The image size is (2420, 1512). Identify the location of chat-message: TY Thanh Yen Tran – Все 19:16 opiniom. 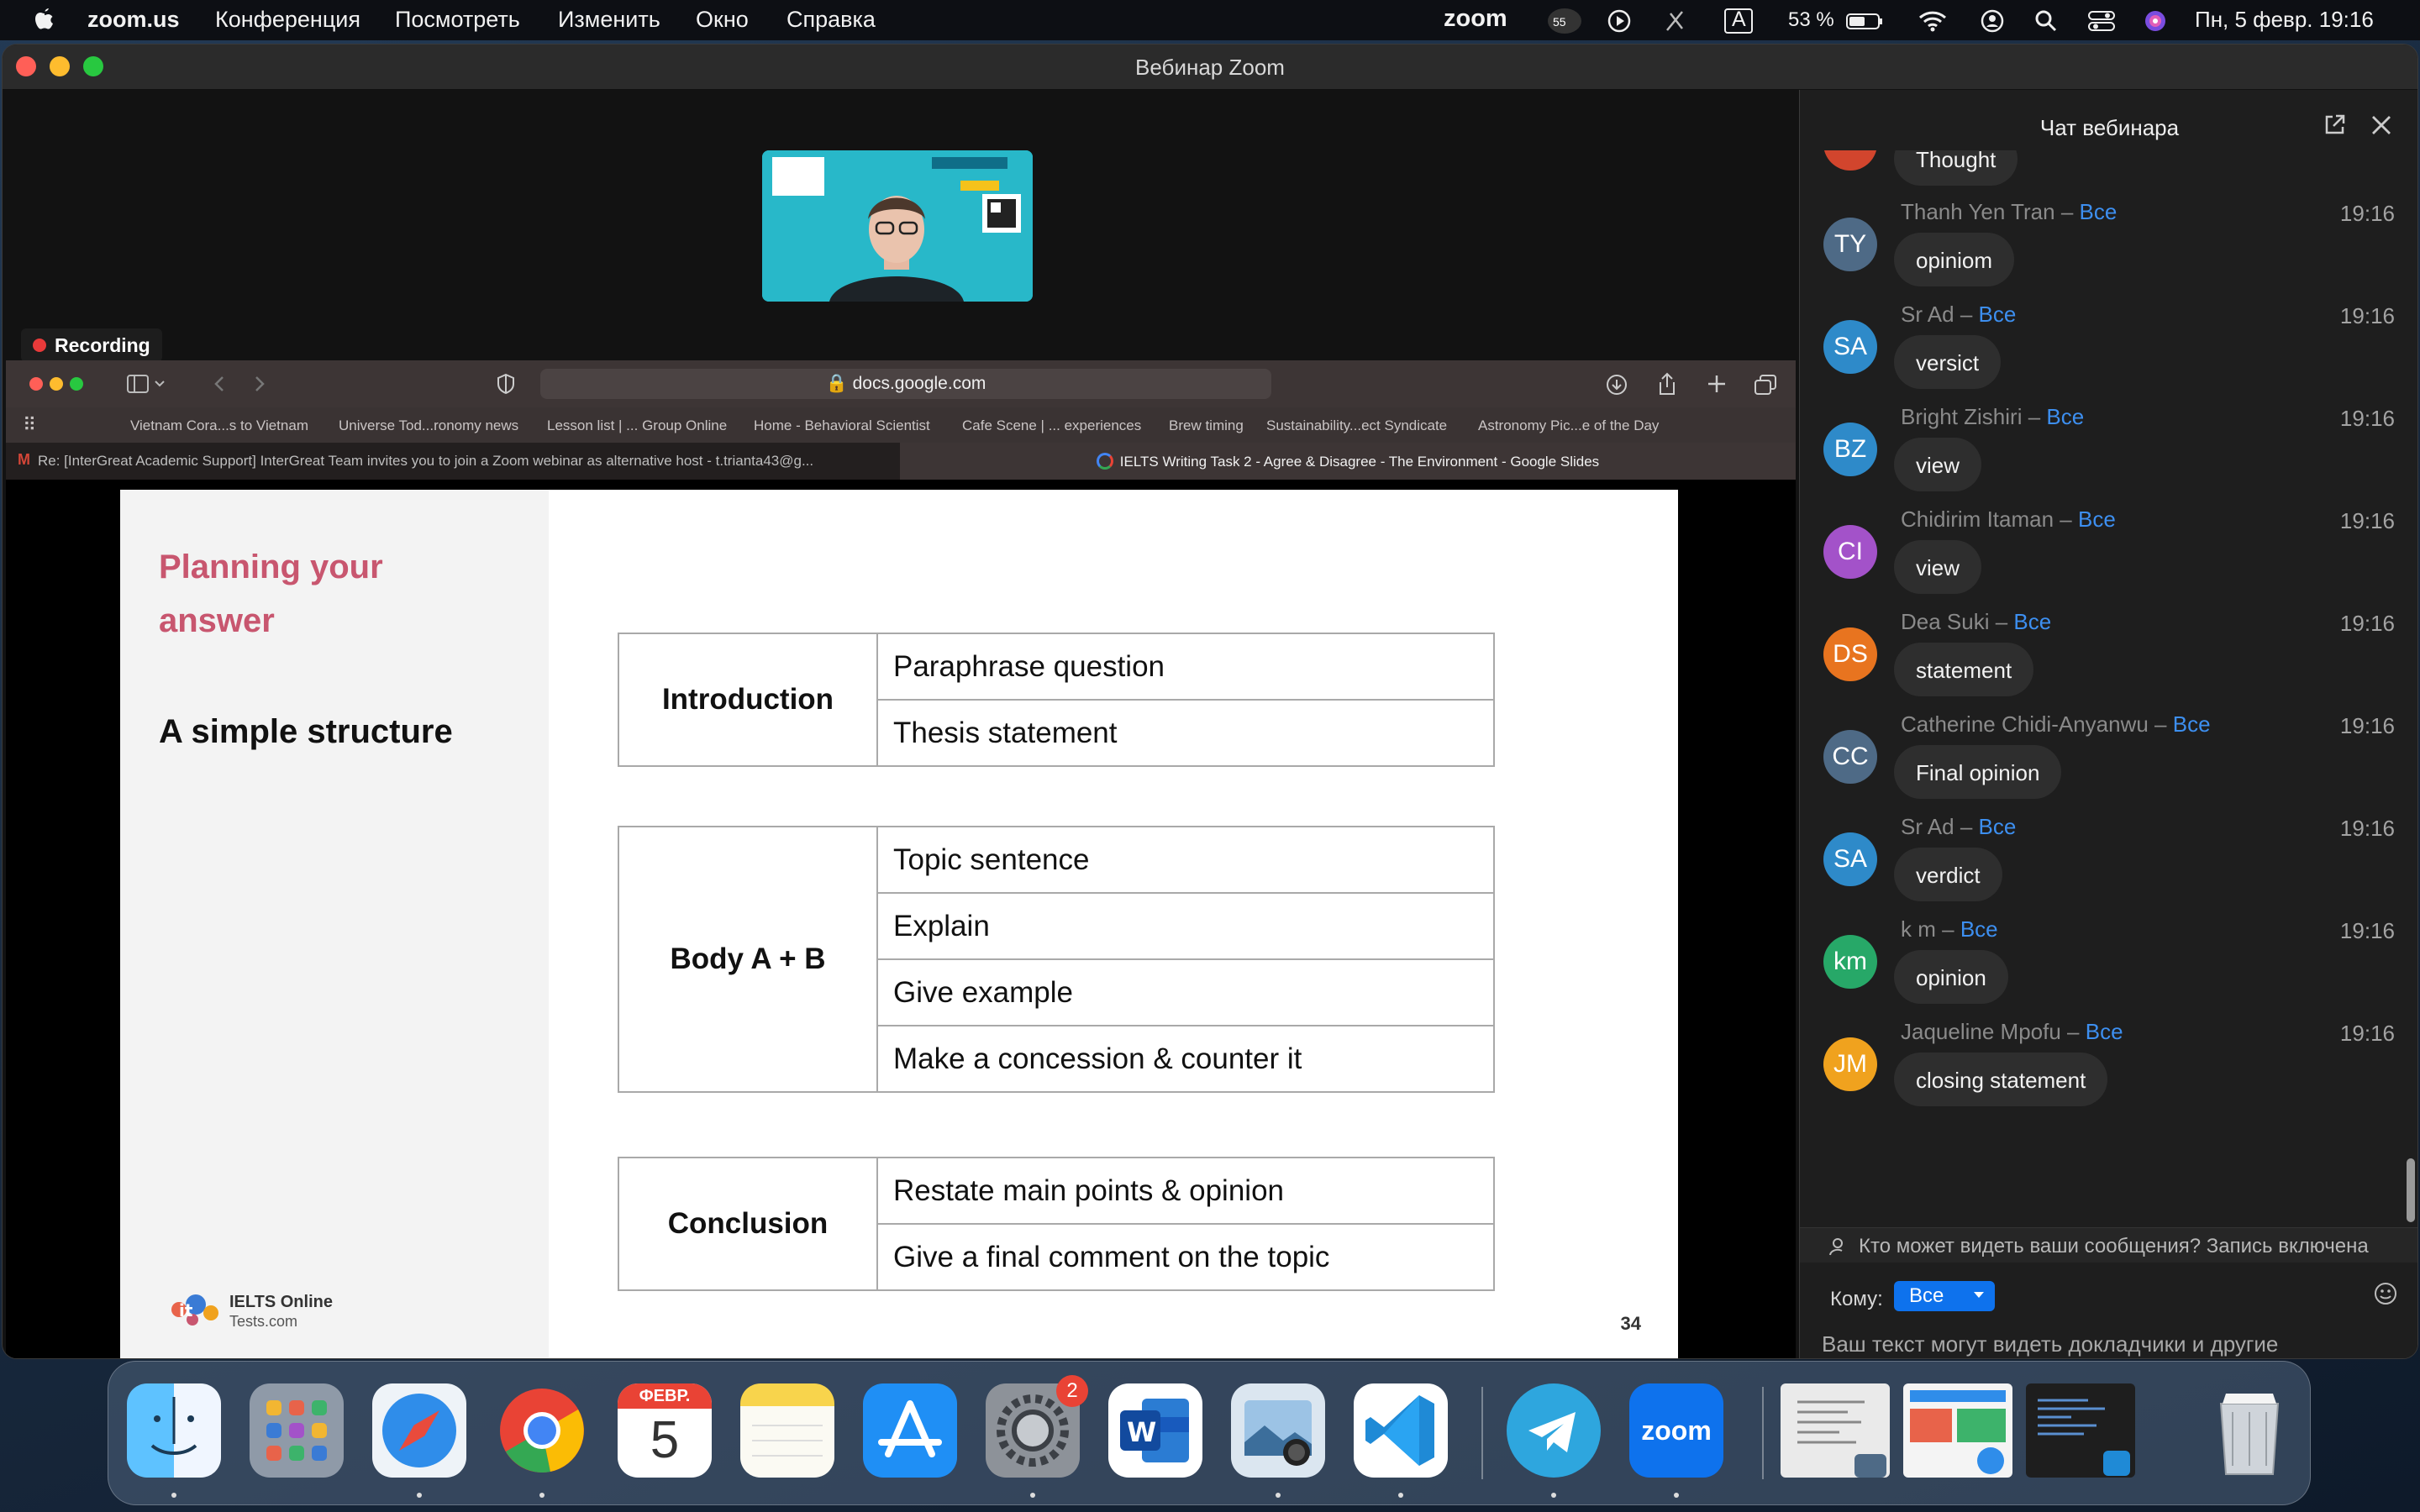
(2109, 250).